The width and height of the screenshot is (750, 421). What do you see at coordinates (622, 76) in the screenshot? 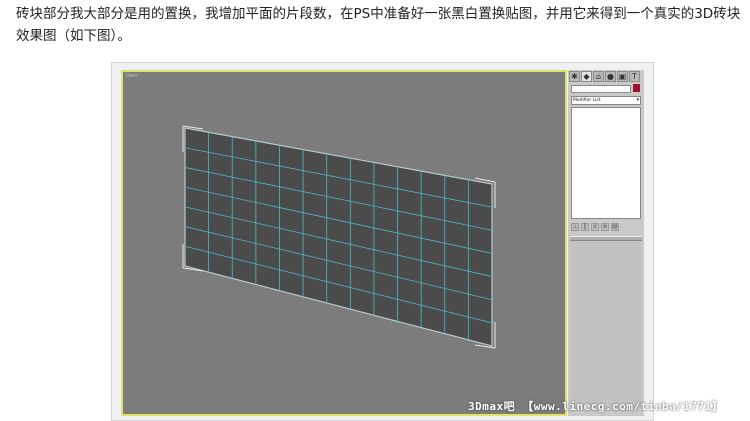
I see `display-icon: ▣` at bounding box center [622, 76].